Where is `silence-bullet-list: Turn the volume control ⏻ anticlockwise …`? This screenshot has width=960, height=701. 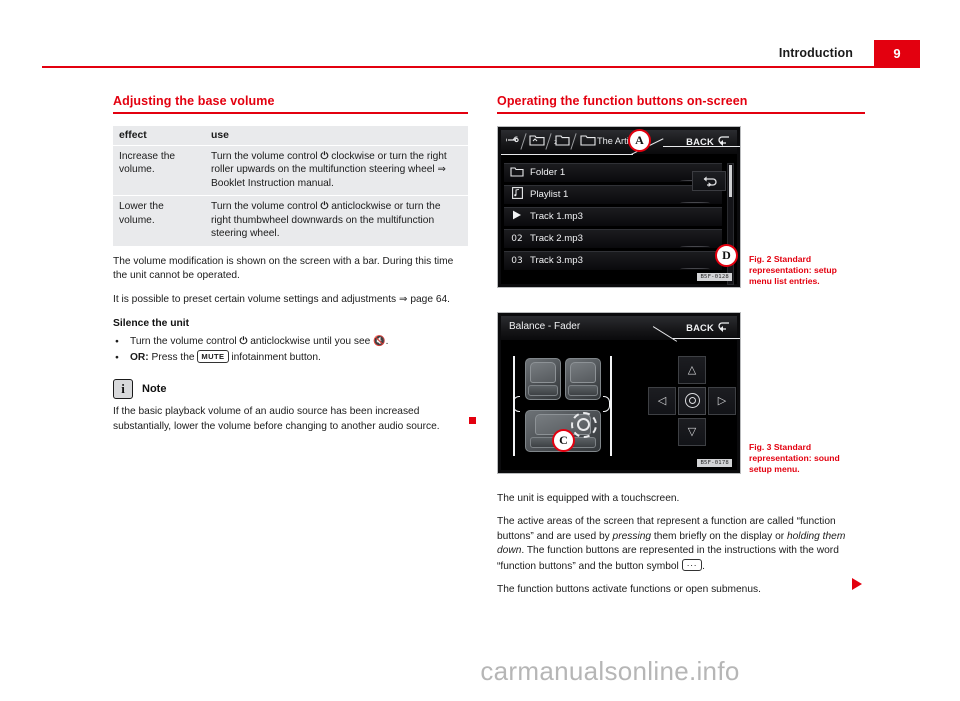
silence-bullet-list: Turn the volume control ⏻ anticlockwise … is located at coordinates (290, 350).